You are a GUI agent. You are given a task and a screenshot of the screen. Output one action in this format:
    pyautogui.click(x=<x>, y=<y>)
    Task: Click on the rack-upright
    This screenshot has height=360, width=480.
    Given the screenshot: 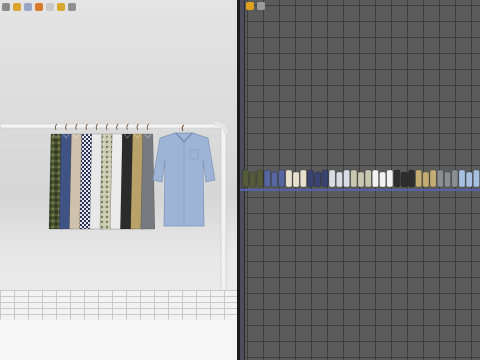 What is the action you would take?
    pyautogui.click(x=223, y=212)
    